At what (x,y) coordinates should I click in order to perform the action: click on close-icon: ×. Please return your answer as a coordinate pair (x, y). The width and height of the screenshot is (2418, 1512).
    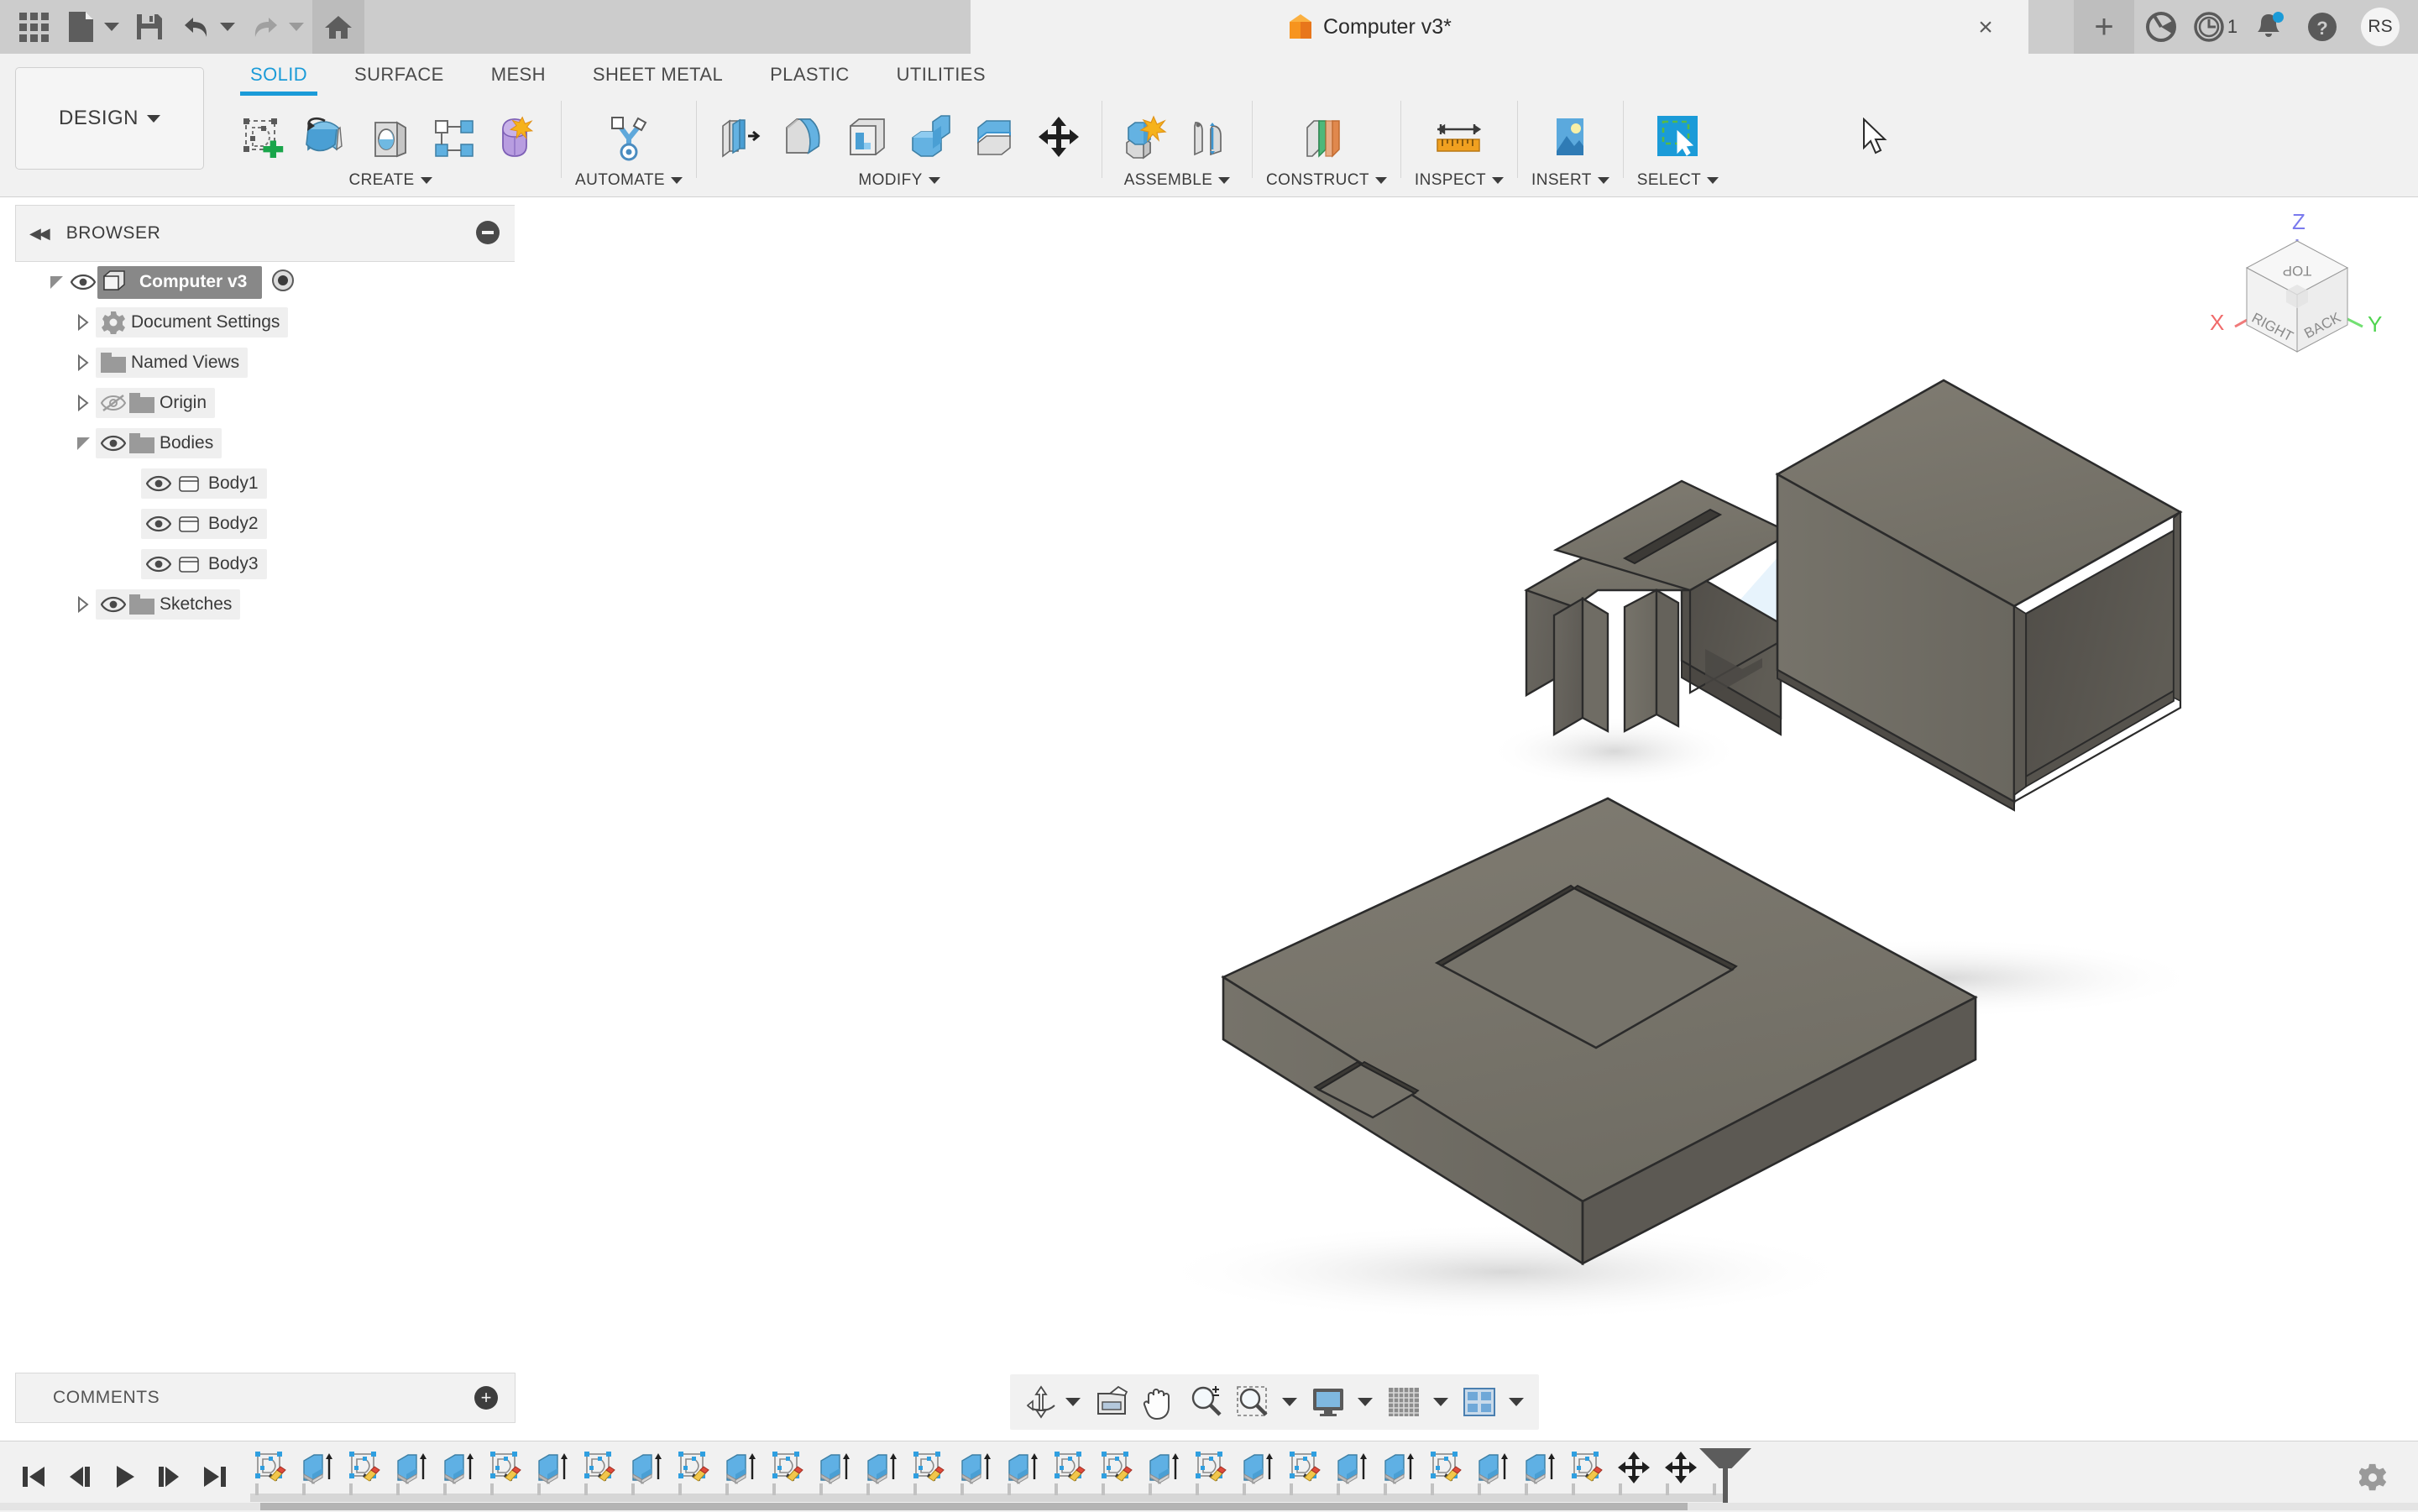
    Looking at the image, I should click on (1985, 28).